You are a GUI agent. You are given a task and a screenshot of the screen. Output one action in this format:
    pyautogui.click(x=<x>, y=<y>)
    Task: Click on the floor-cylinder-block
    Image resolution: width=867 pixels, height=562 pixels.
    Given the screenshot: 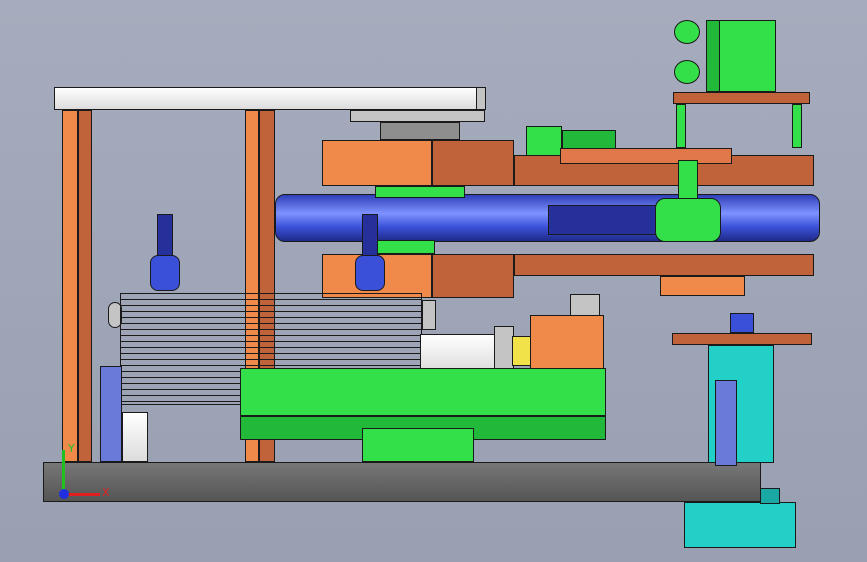 What is the action you would take?
    pyautogui.click(x=740, y=525)
    